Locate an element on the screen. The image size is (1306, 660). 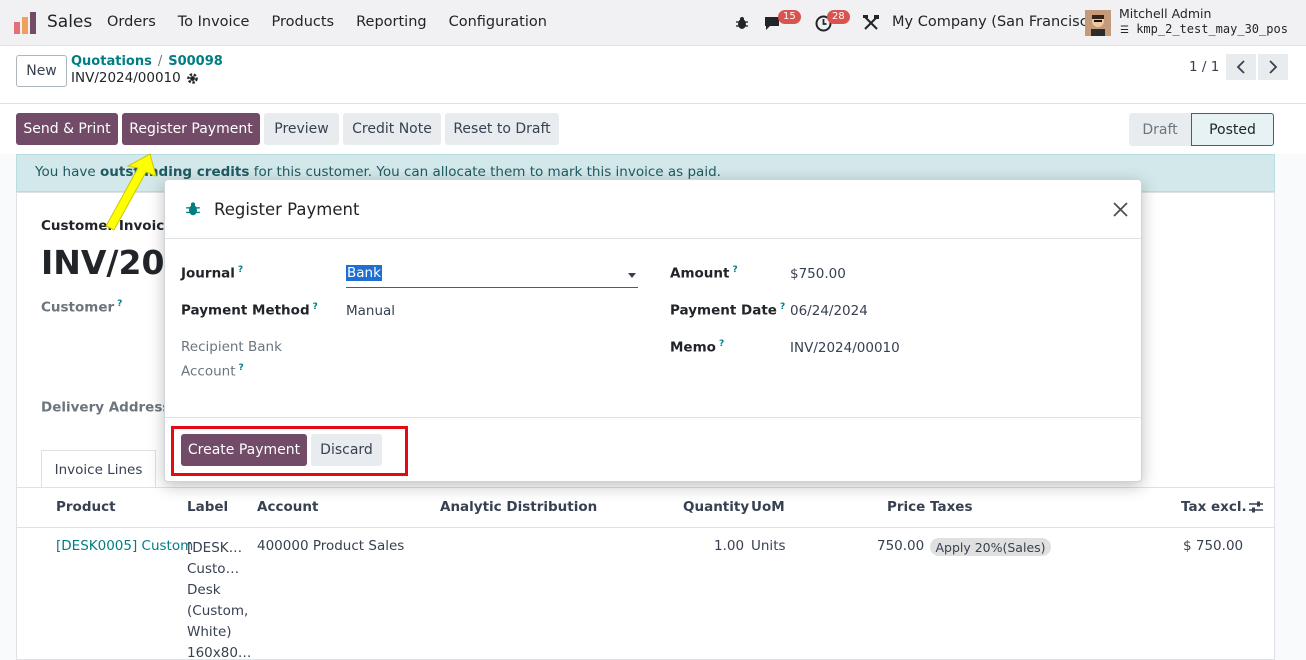
row-subtotal: $ 750.00 is located at coordinates (1213, 546).